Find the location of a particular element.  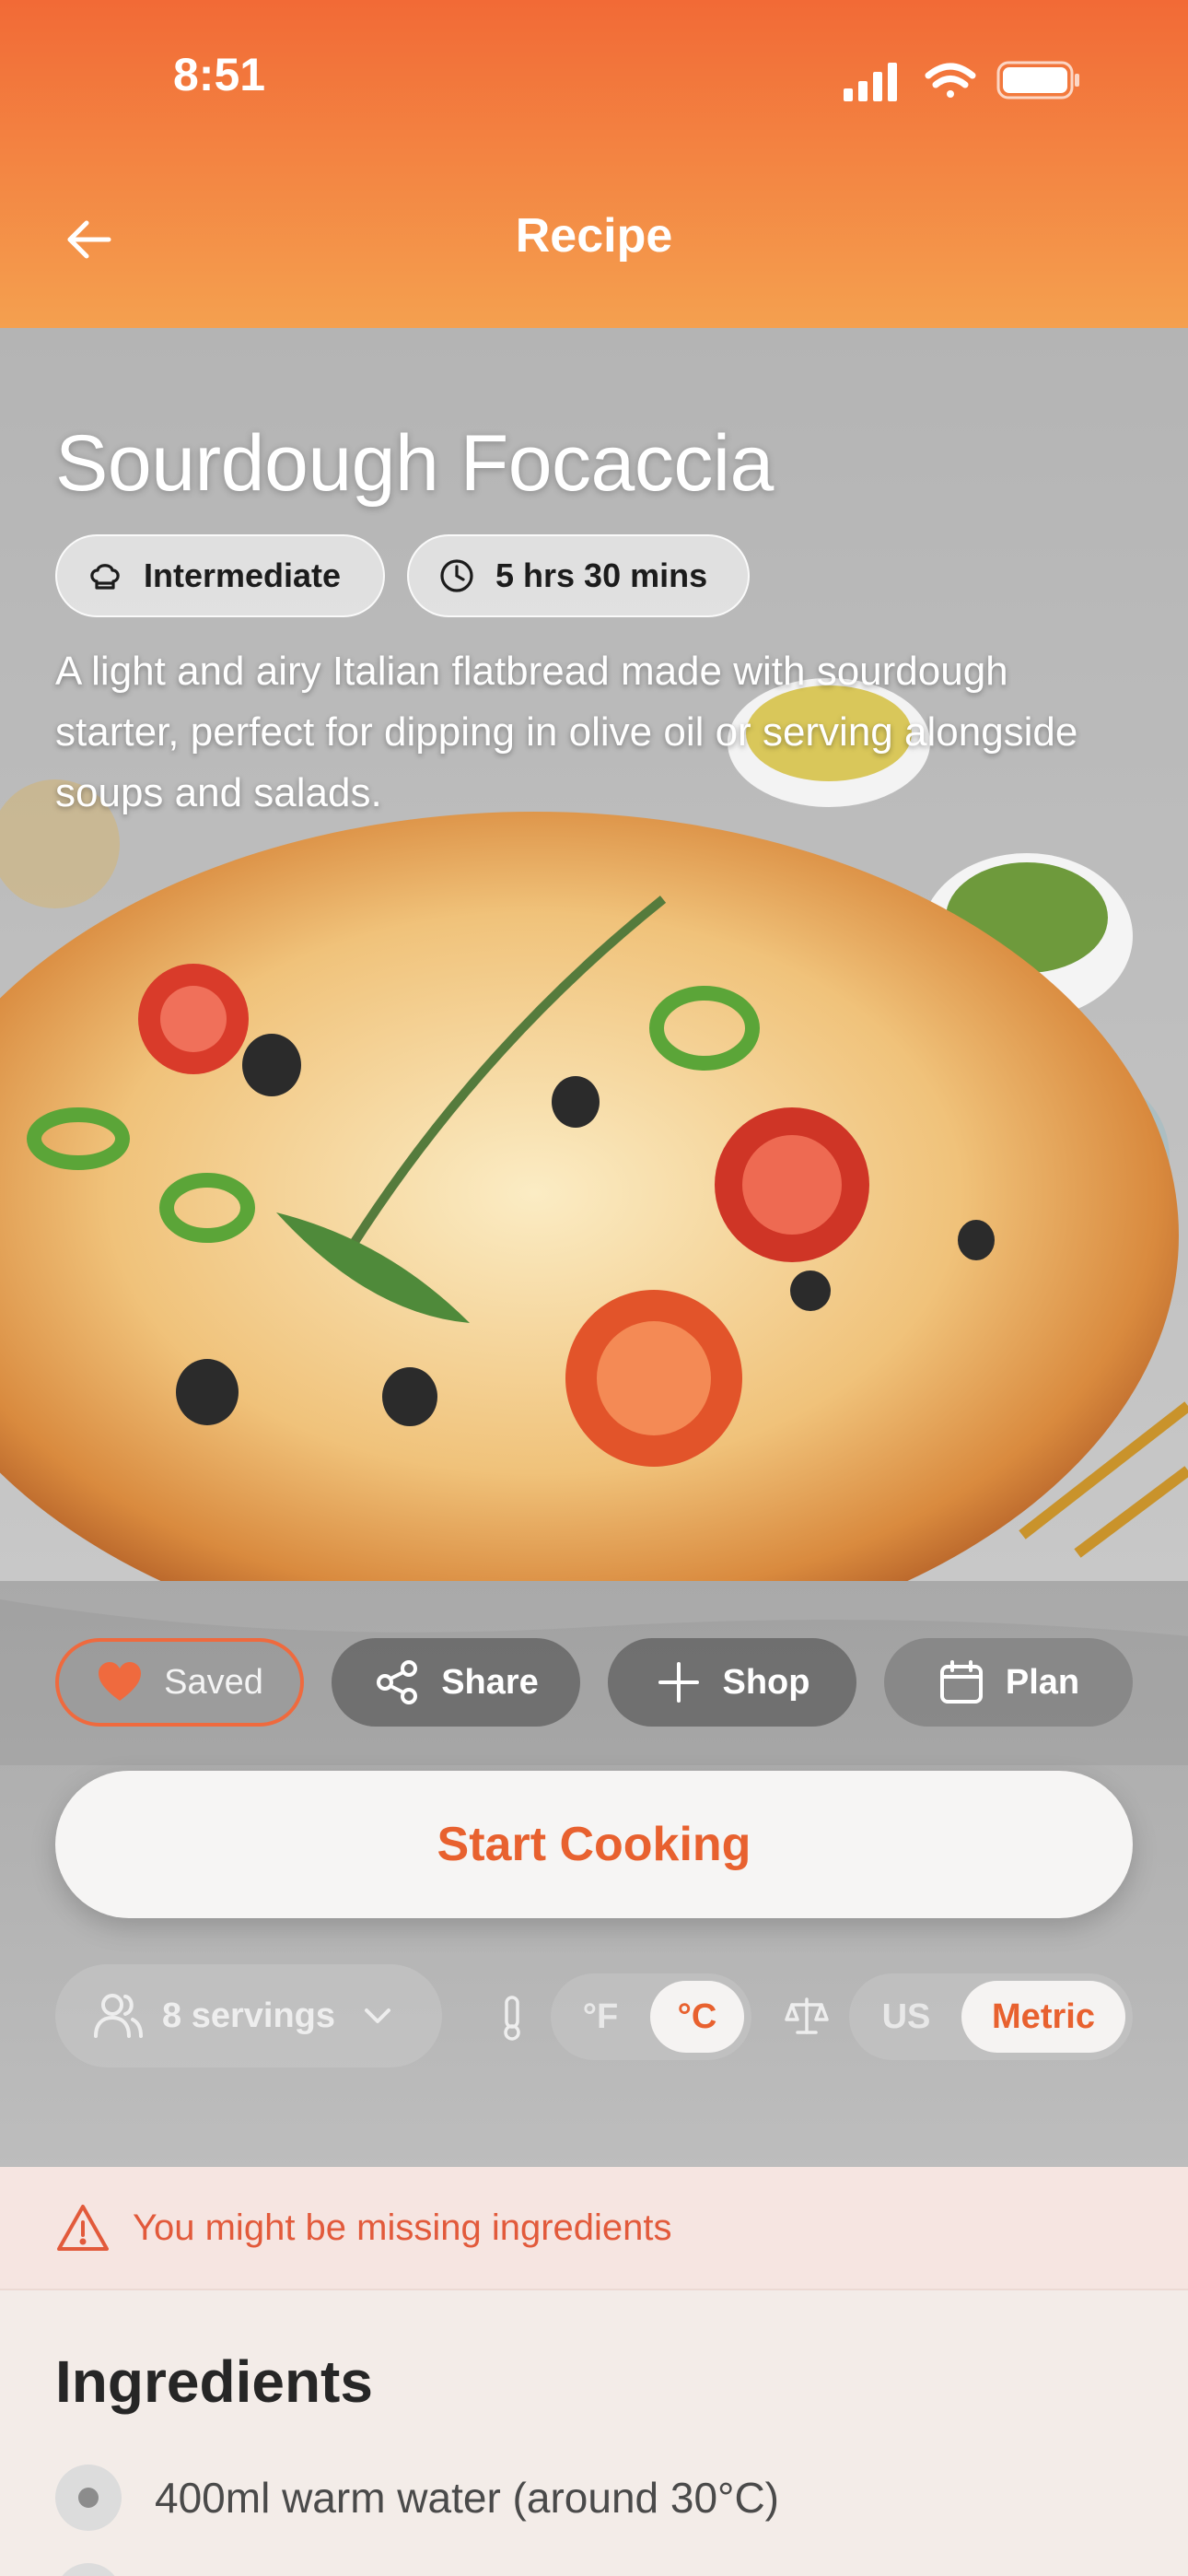

battery-icon is located at coordinates (1037, 80).